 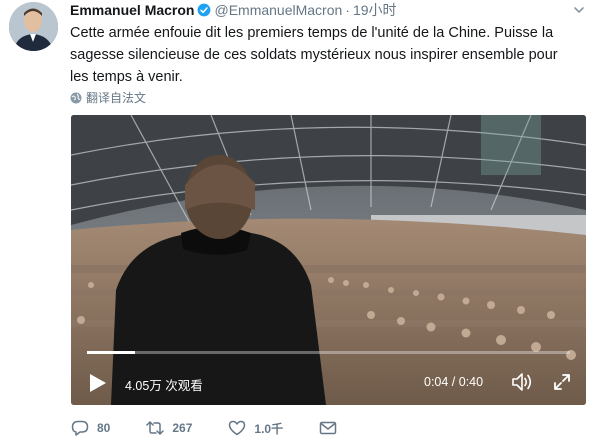 What do you see at coordinates (328, 428) in the screenshot?
I see `envelope-icon` at bounding box center [328, 428].